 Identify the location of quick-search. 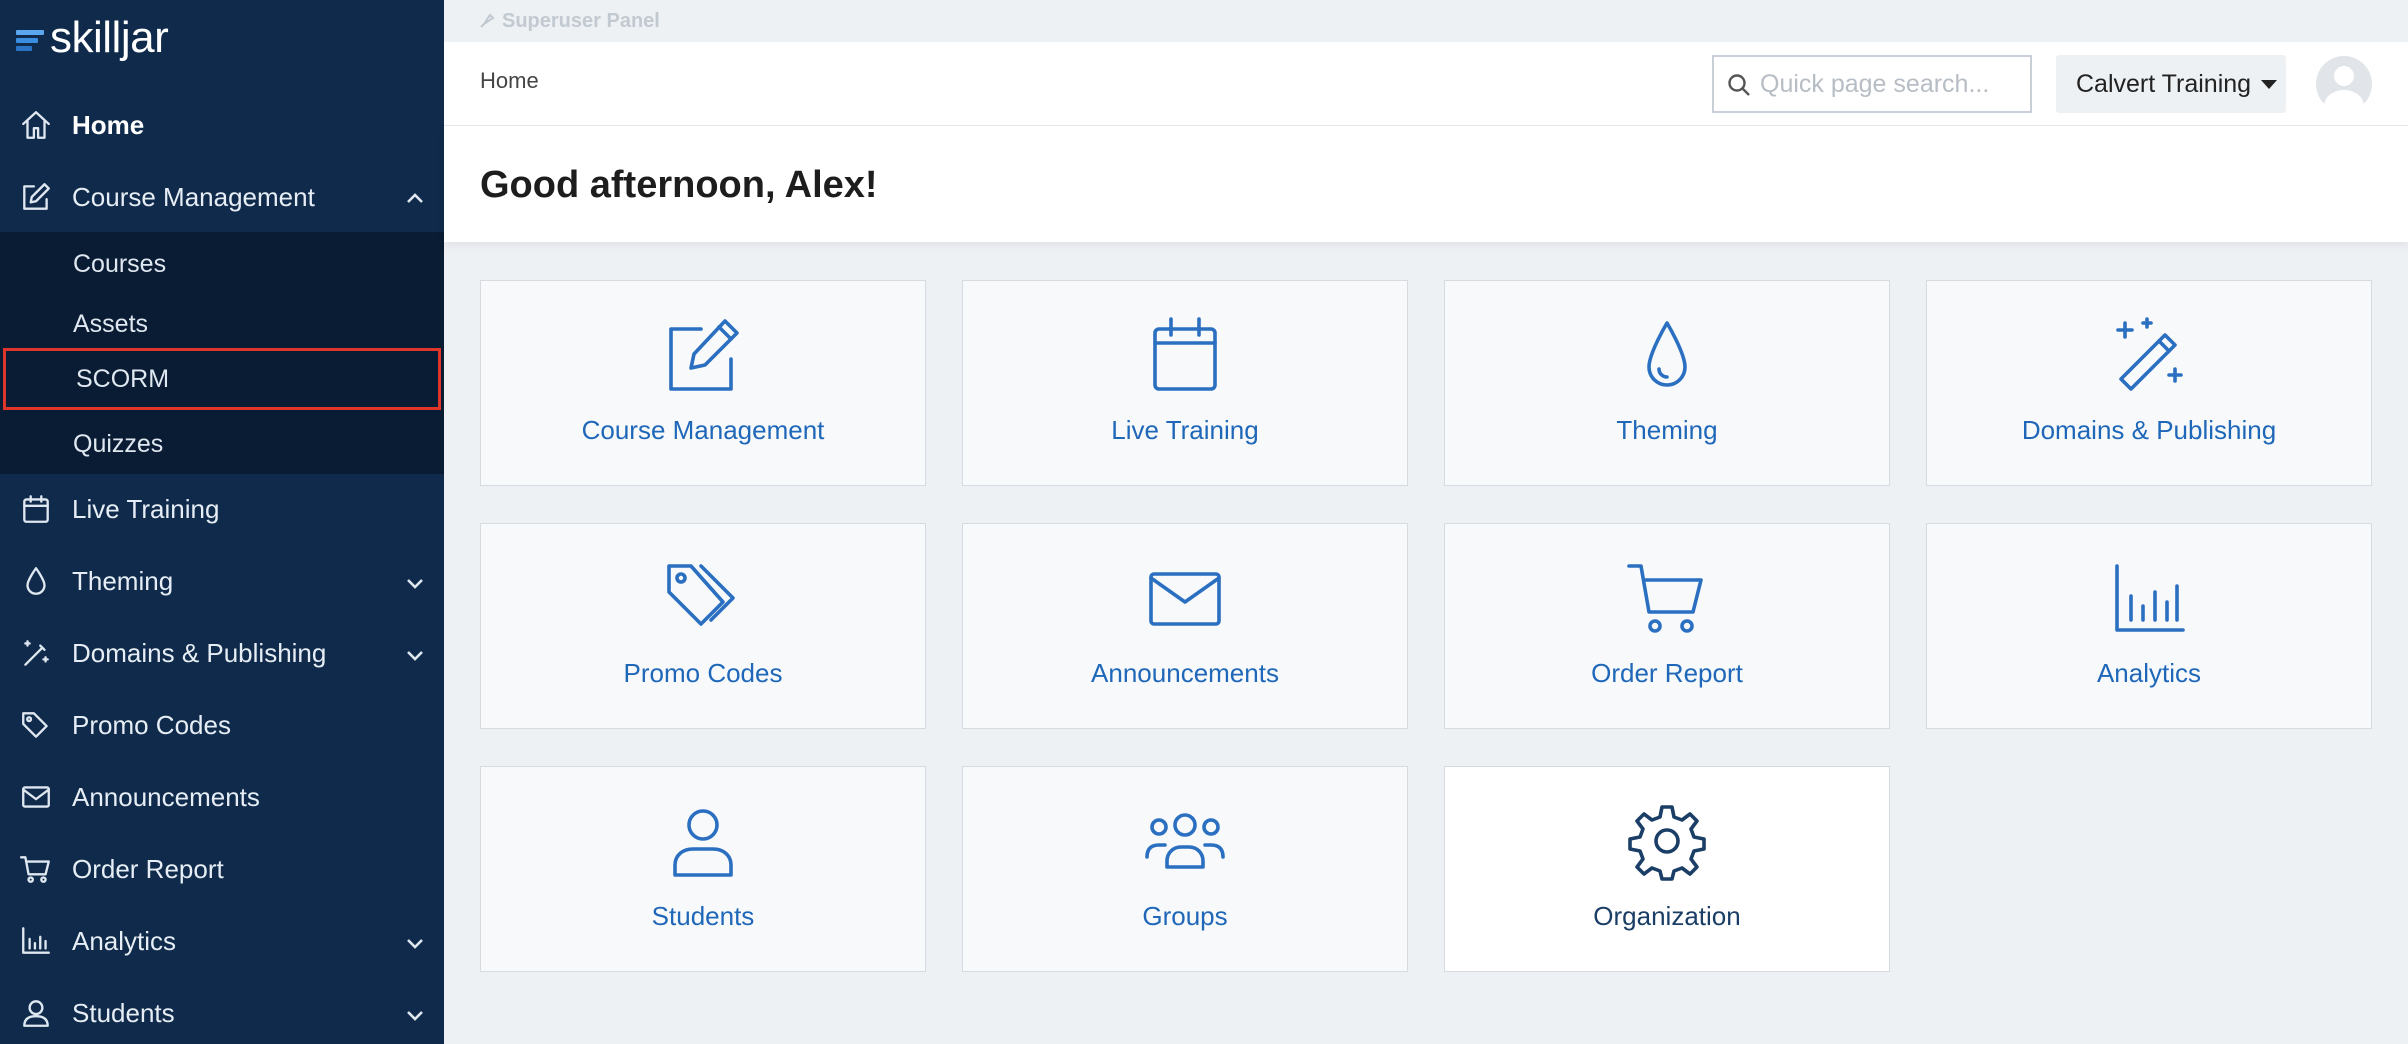
(1872, 84).